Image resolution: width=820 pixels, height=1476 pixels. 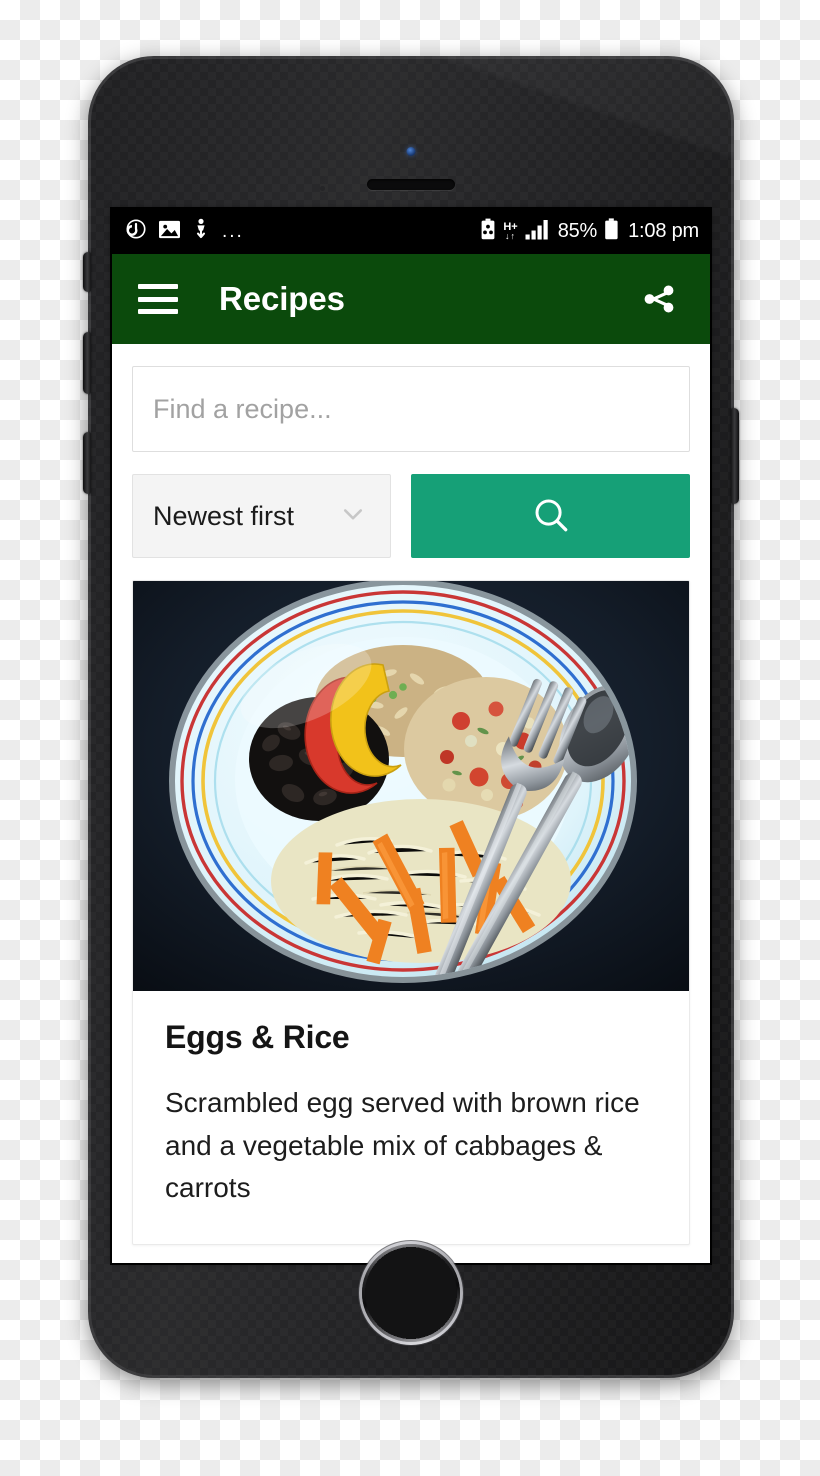 What do you see at coordinates (353, 516) in the screenshot?
I see `chevron-down-icon` at bounding box center [353, 516].